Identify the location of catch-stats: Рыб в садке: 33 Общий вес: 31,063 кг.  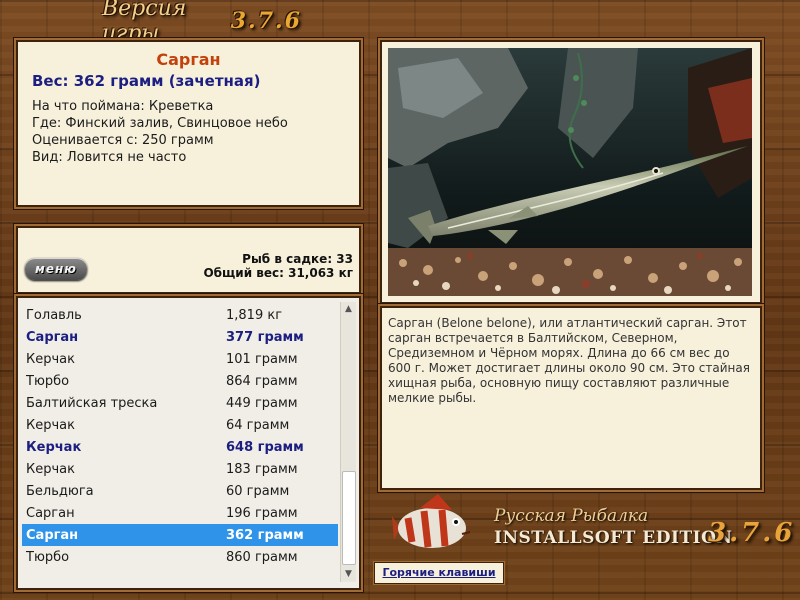
(278, 266).